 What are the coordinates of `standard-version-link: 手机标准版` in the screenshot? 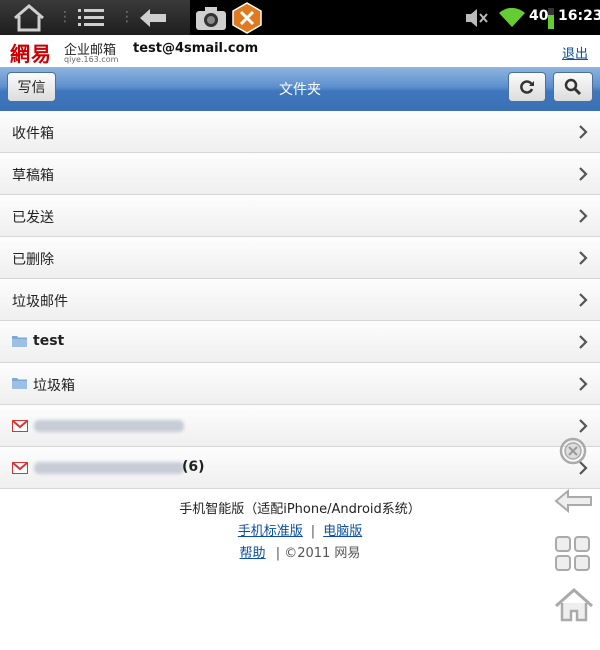 It's located at (270, 531).